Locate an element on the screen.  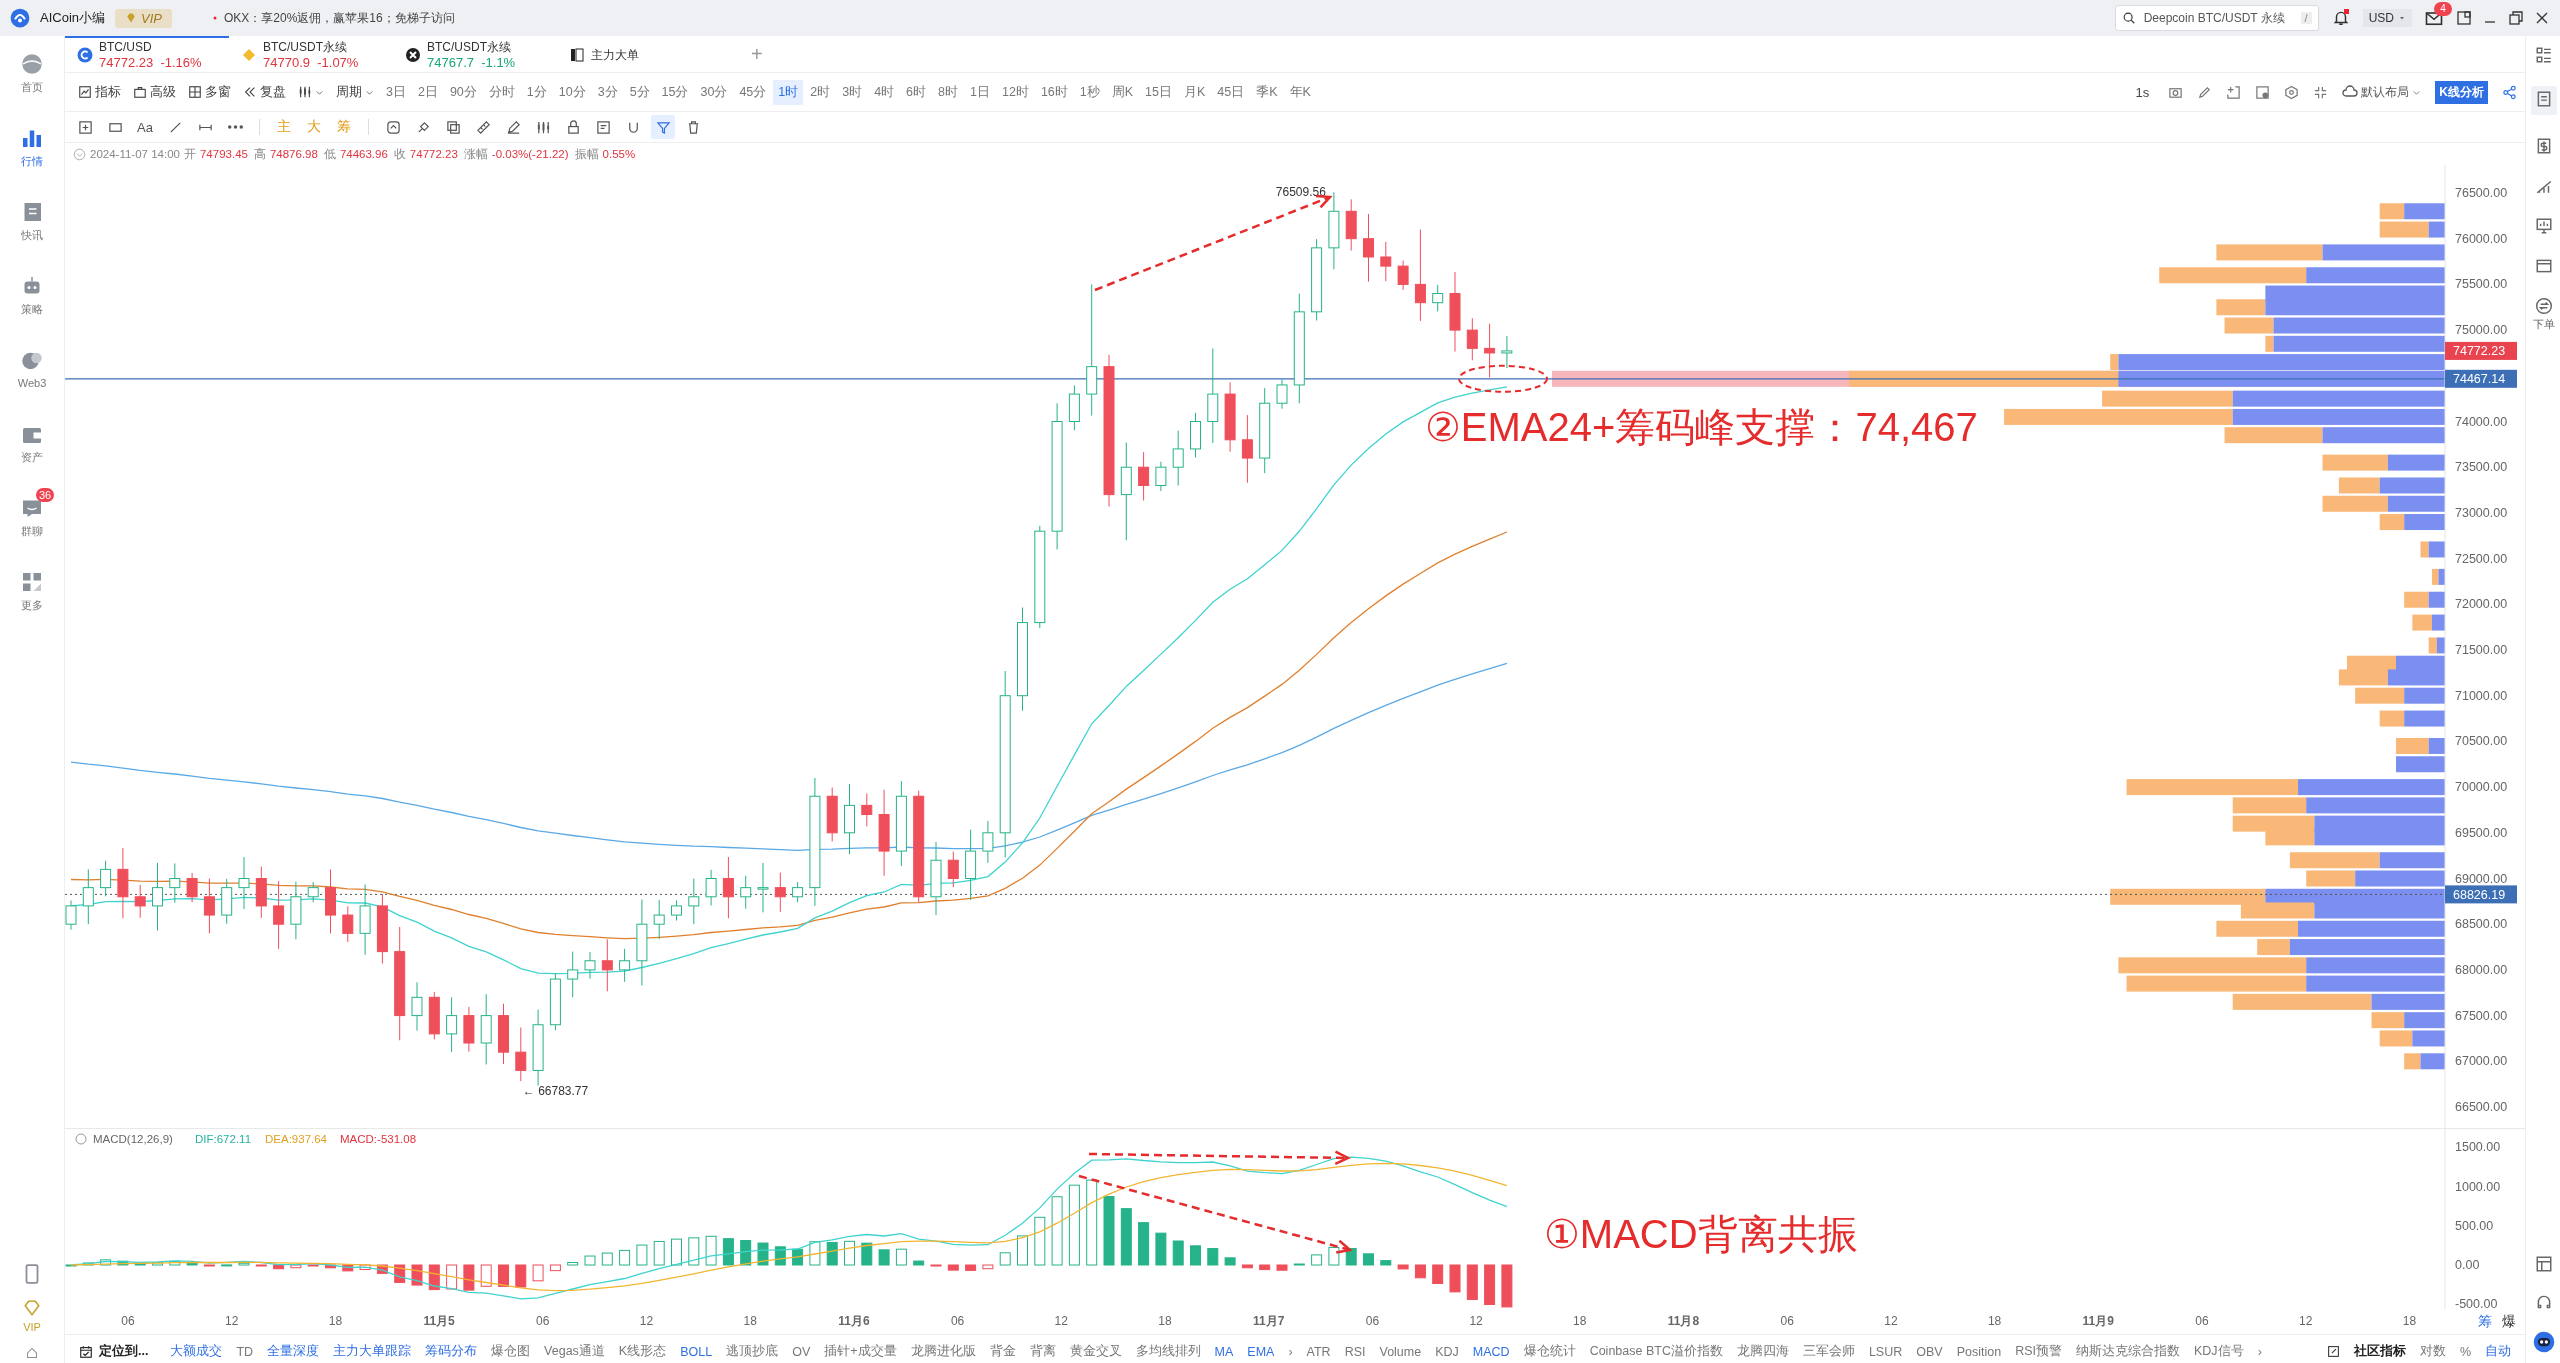
layout-dropdown: 默认布局 is located at coordinates (2382, 92).